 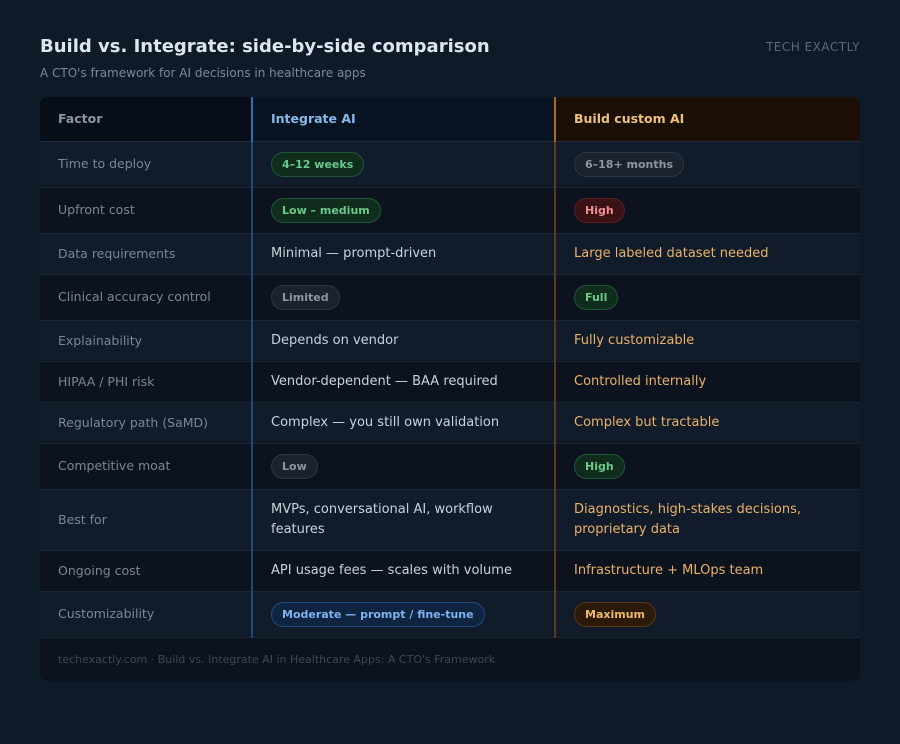 What do you see at coordinates (707, 164) in the screenshot?
I see `build-cell: 6–18+ months` at bounding box center [707, 164].